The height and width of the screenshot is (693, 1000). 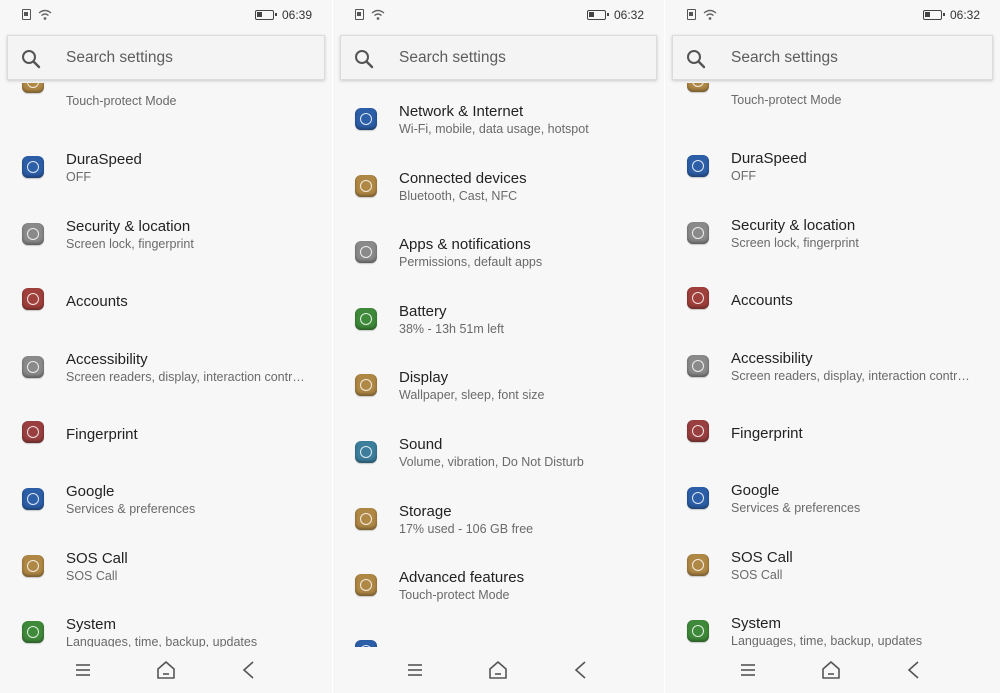 I want to click on google-icon, so click(x=33, y=499).